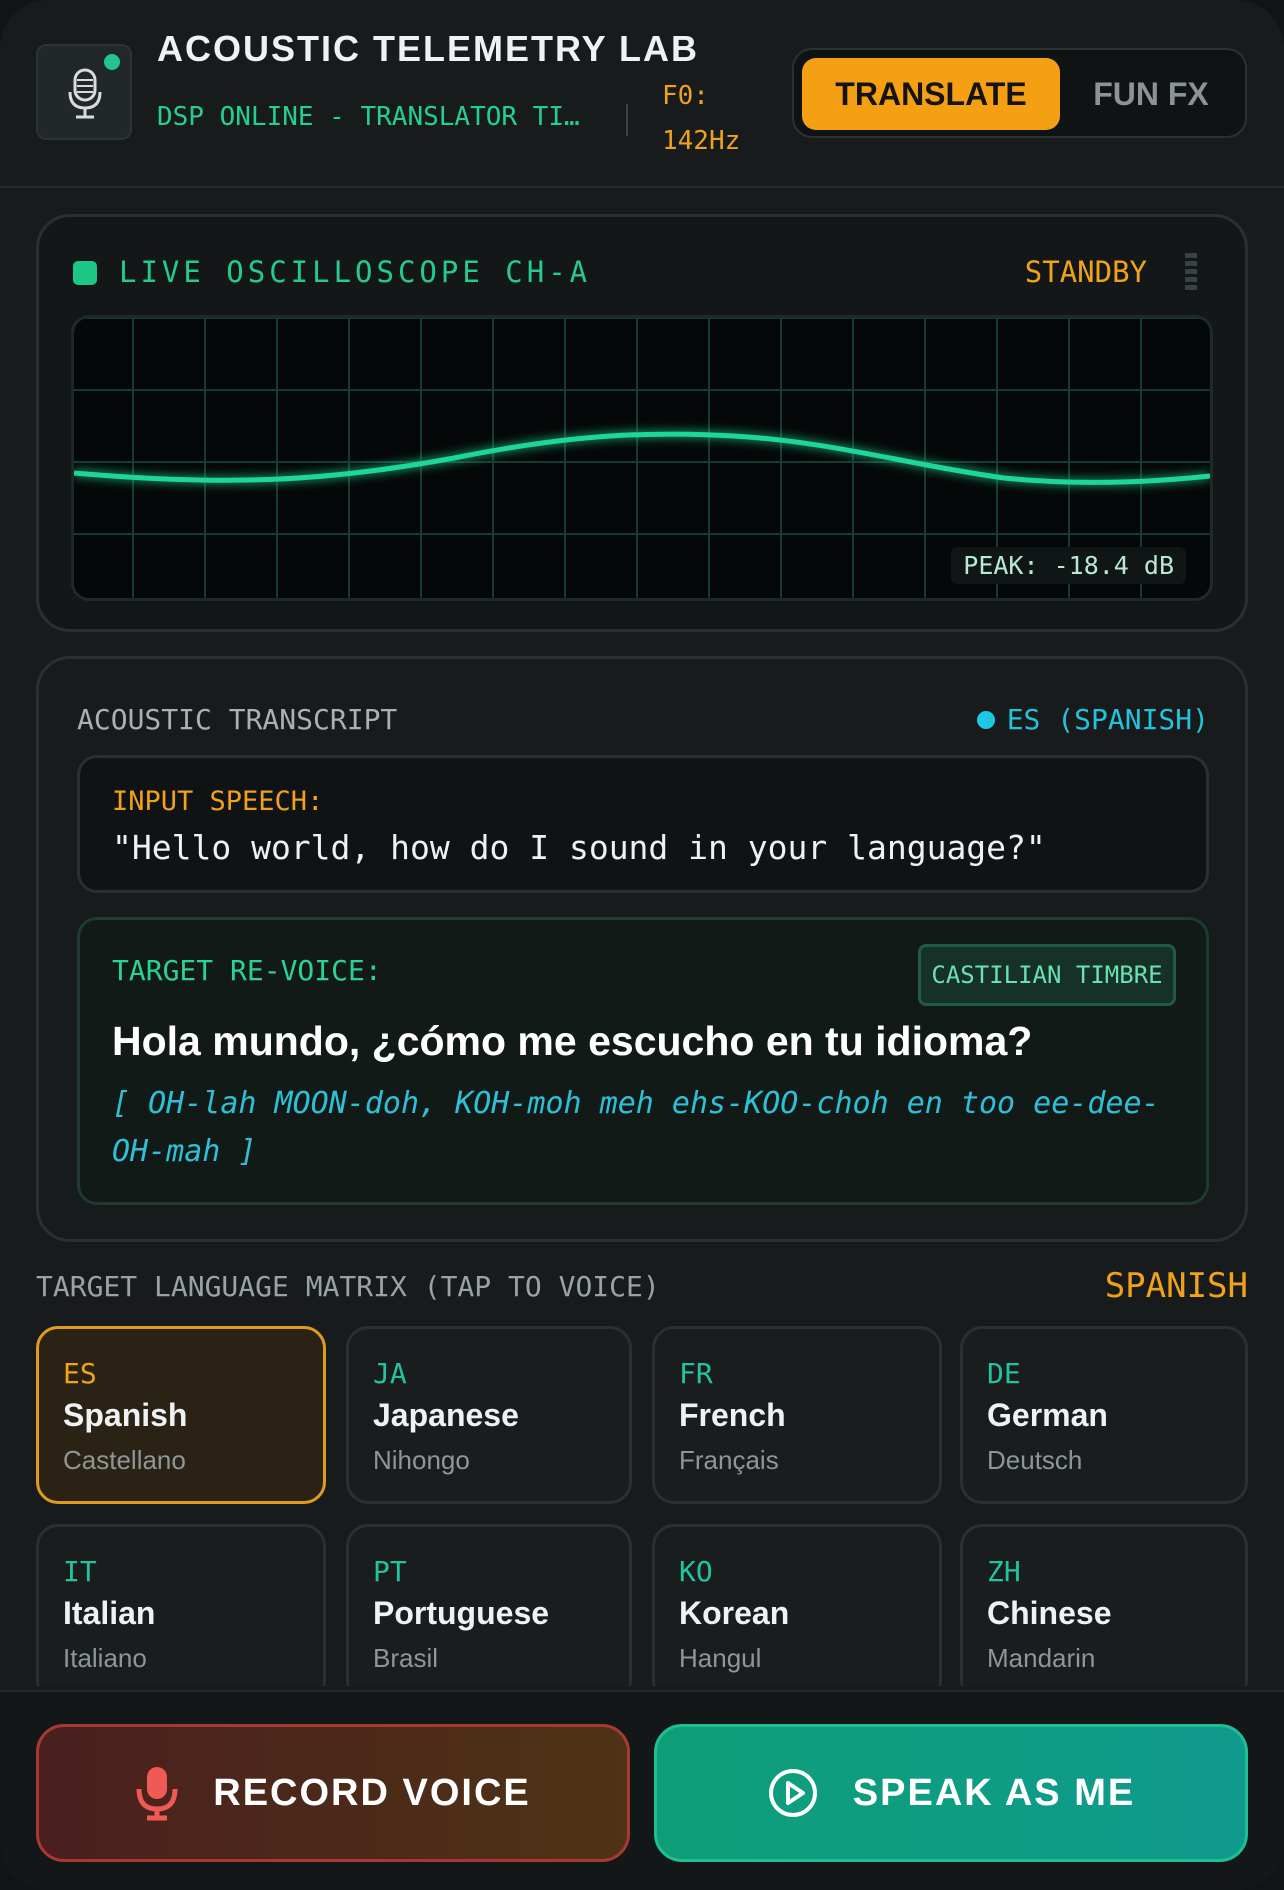 The width and height of the screenshot is (1284, 1890). What do you see at coordinates (720, 1658) in the screenshot?
I see `language-native: Hangul` at bounding box center [720, 1658].